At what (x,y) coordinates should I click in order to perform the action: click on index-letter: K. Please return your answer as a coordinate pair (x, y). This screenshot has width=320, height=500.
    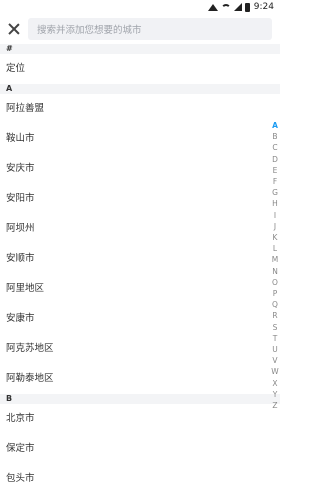
    Looking at the image, I should click on (275, 237).